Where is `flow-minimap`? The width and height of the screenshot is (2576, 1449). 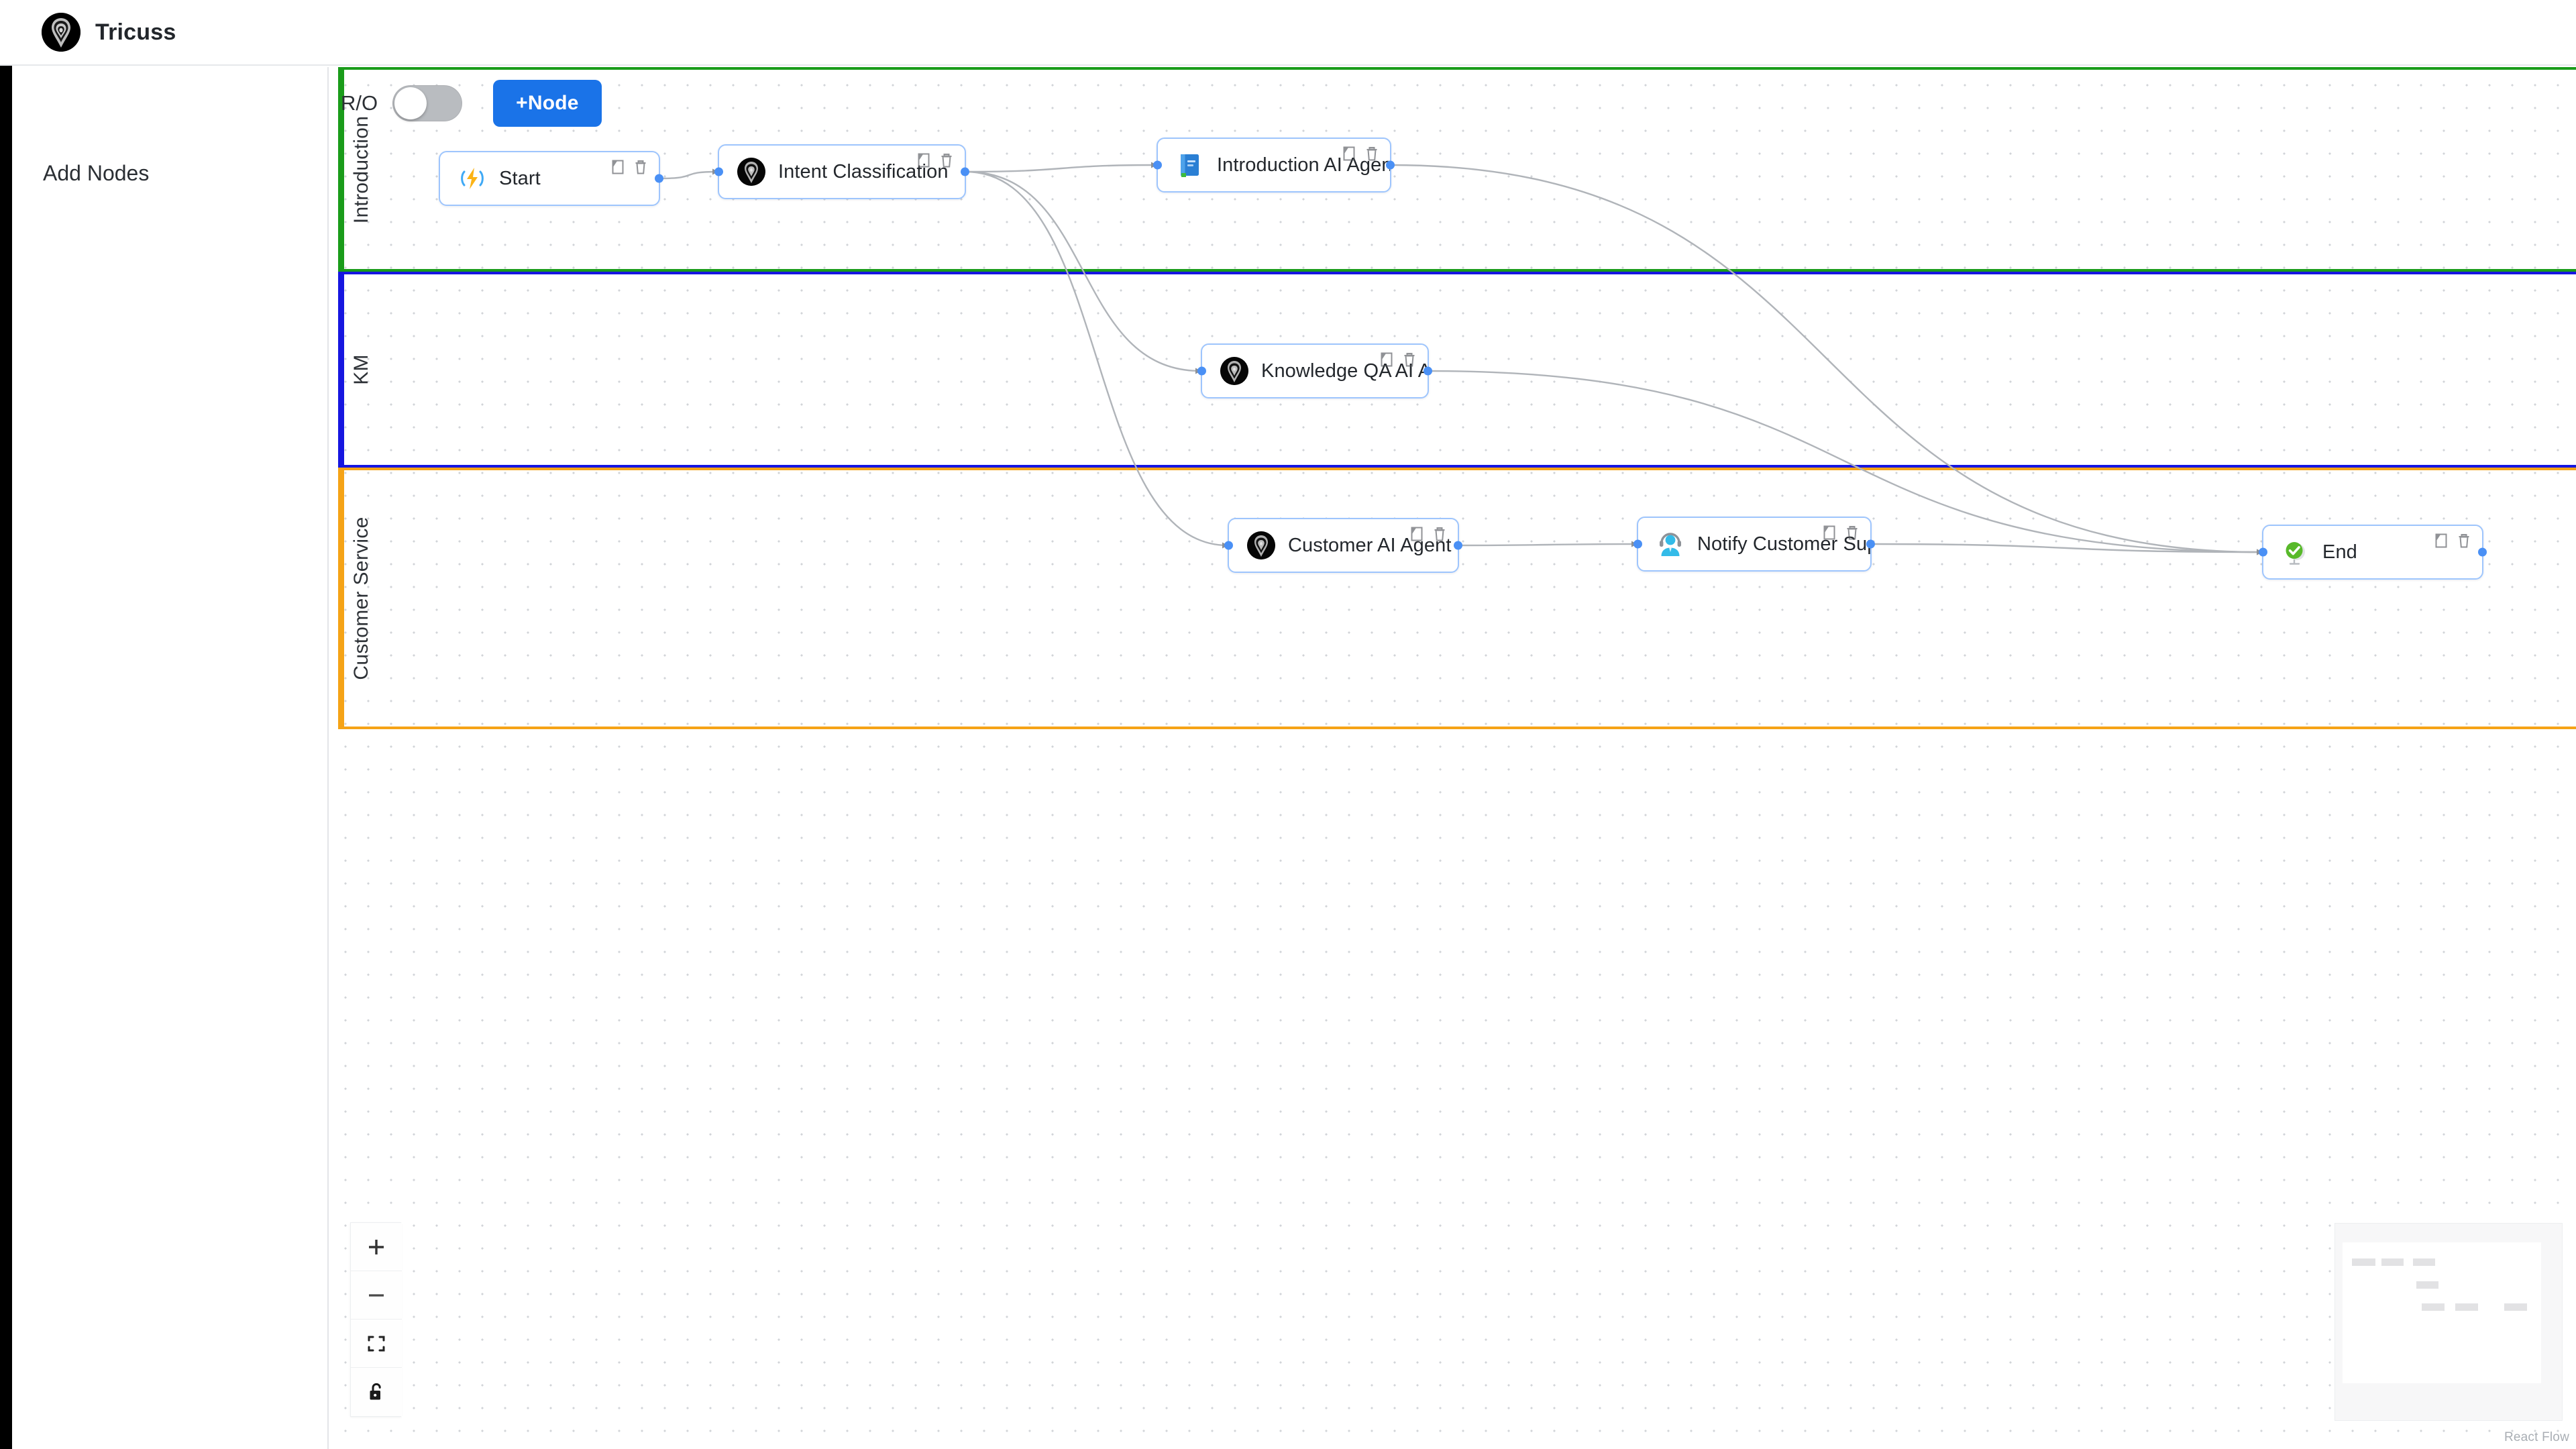
flow-minimap is located at coordinates (2448, 1322).